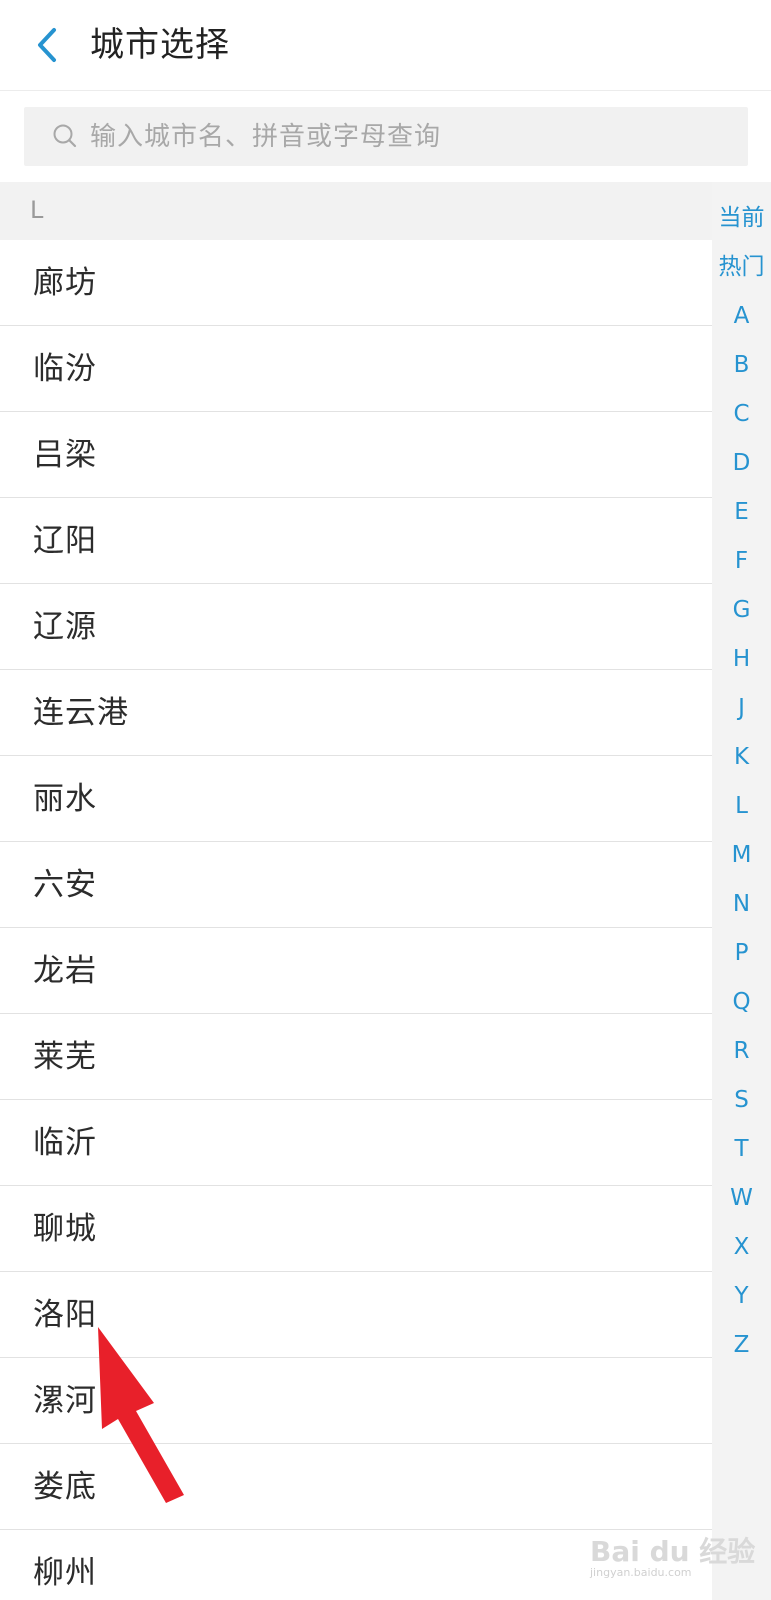 This screenshot has height=1600, width=771. I want to click on city-name: 临汾, so click(65, 369).